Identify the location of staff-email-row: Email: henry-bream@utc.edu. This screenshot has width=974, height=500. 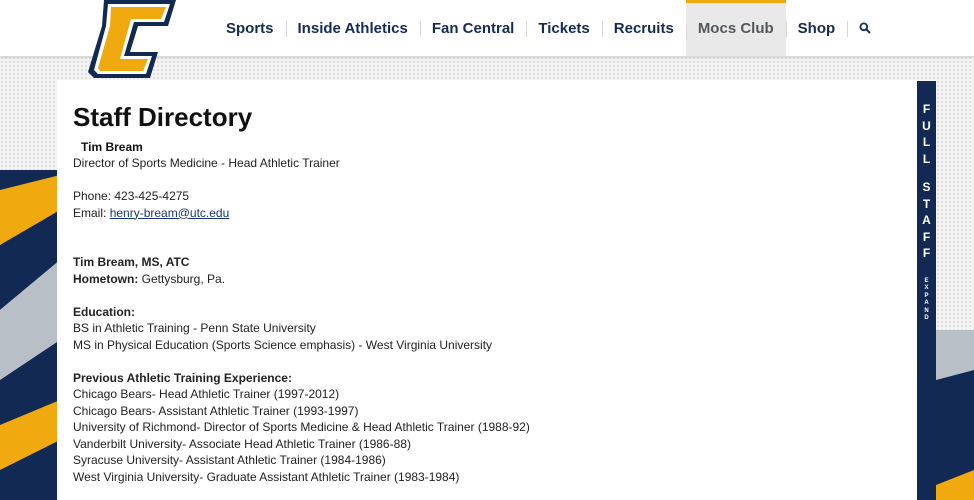
(487, 213).